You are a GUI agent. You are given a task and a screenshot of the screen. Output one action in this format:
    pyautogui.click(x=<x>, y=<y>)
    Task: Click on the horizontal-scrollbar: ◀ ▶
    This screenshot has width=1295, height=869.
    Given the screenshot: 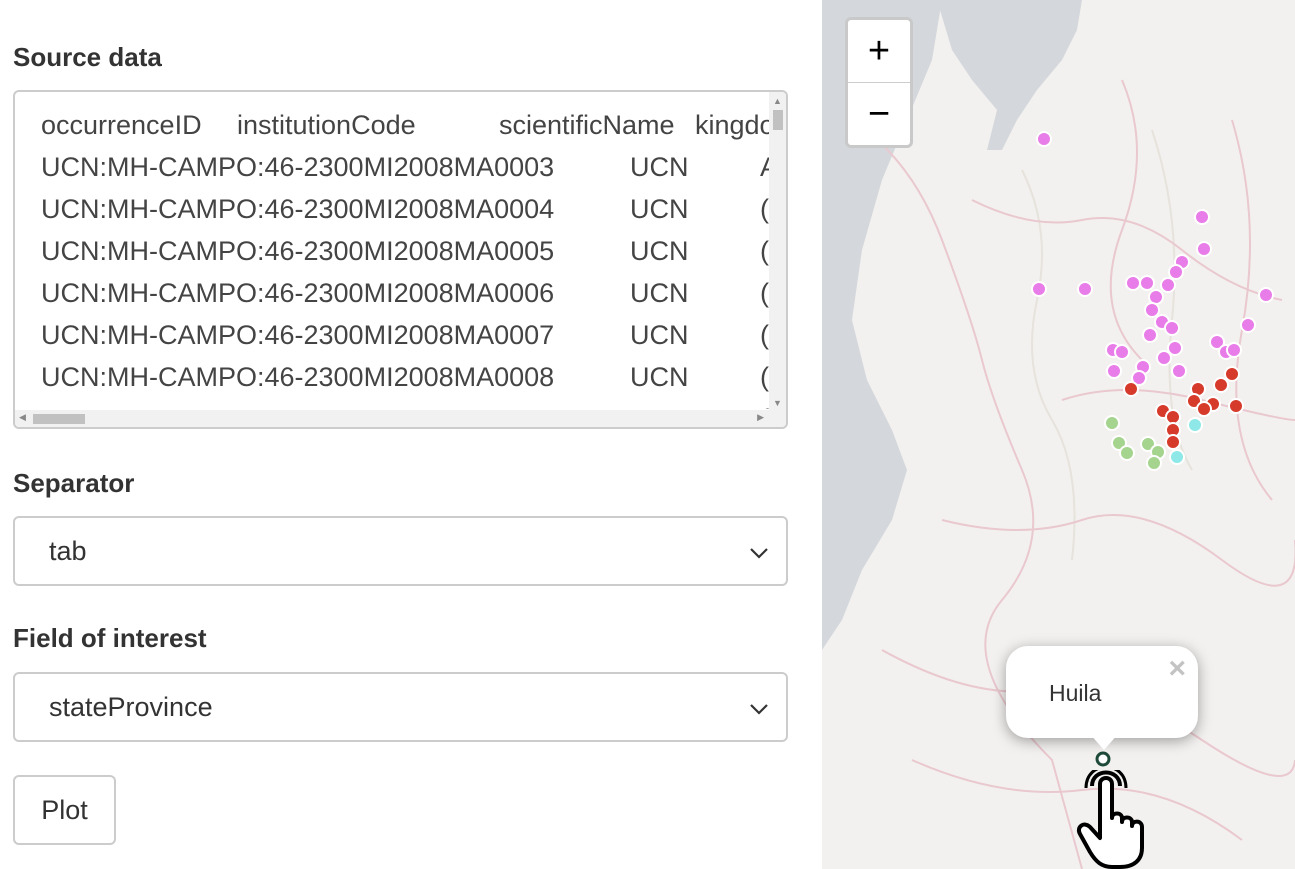 What is the action you would take?
    pyautogui.click(x=400, y=418)
    